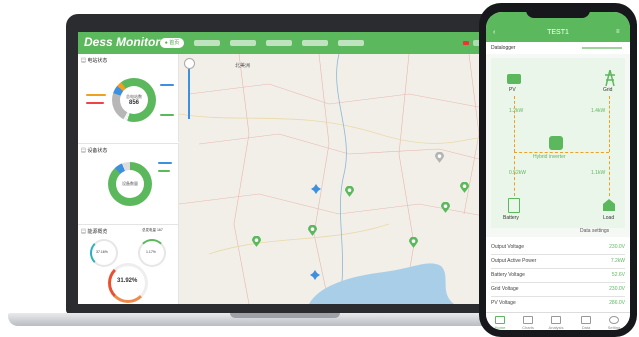 The height and width of the screenshot is (337, 639). What do you see at coordinates (598, 173) in the screenshot?
I see `load-power-value: 1.1kW` at bounding box center [598, 173].